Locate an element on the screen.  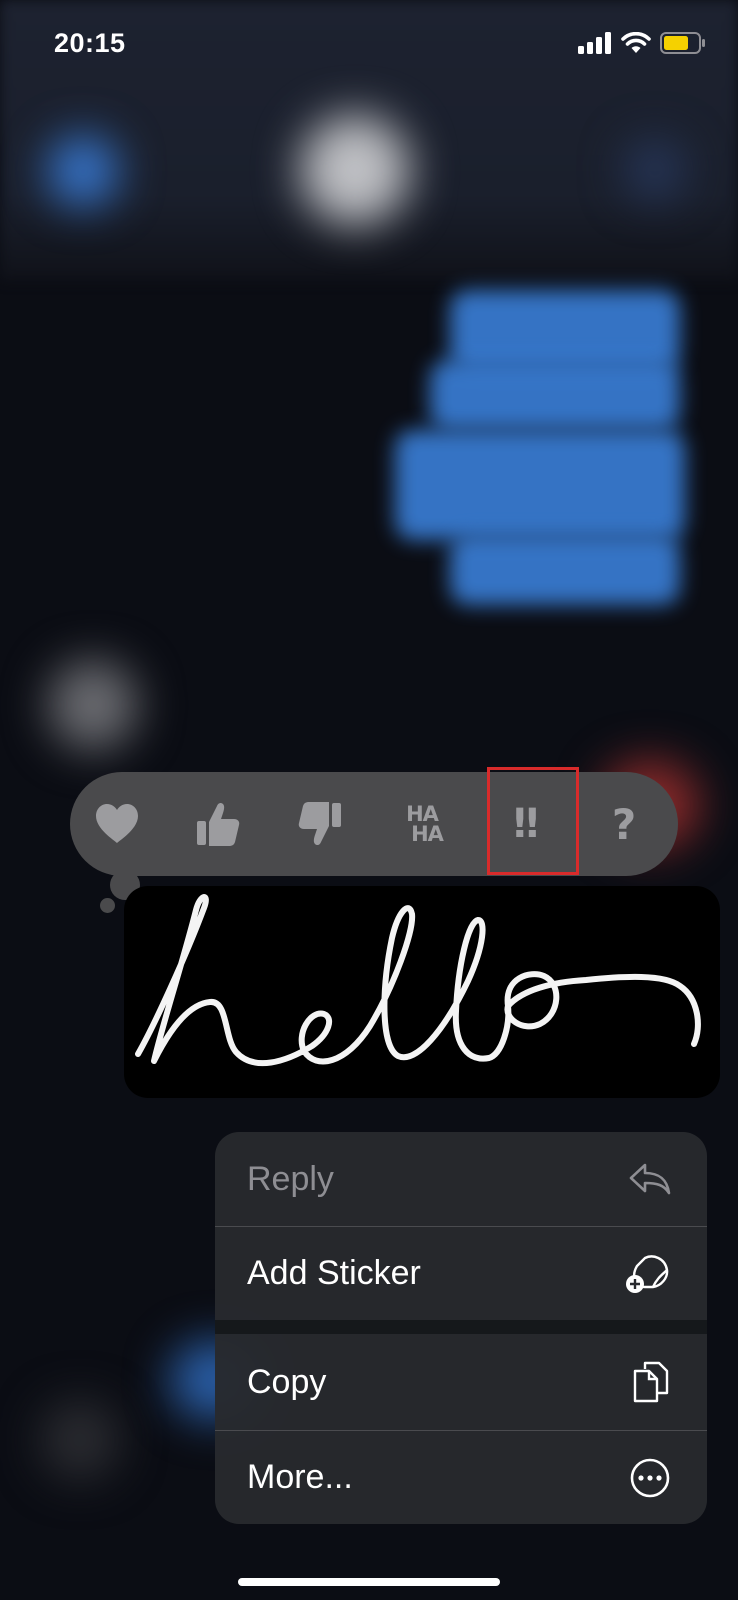
tapback-thumbs-down-button is located at coordinates (320, 824).